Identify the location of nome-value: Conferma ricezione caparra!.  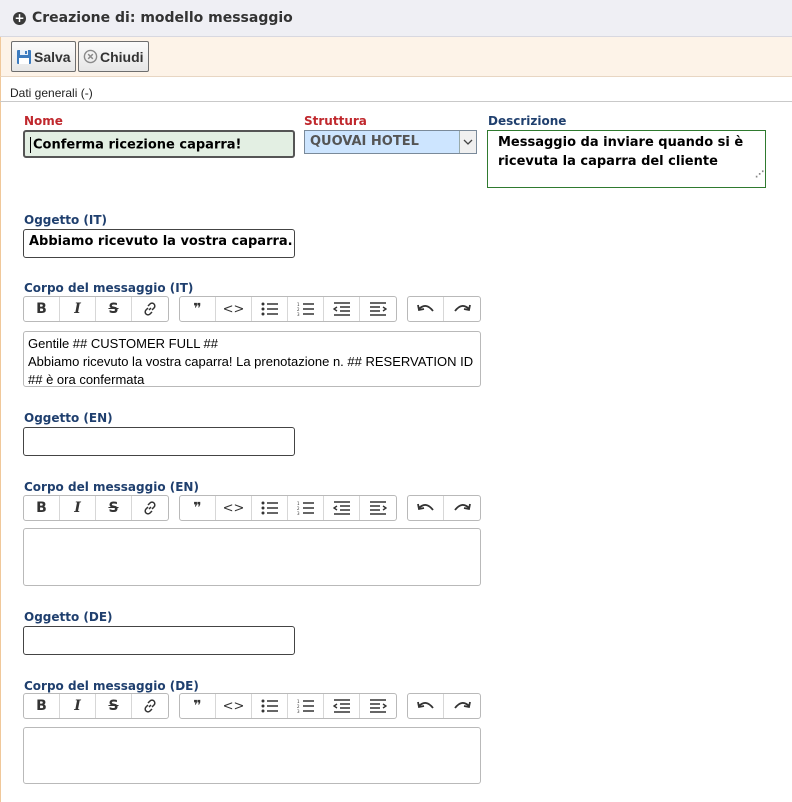
(137, 145).